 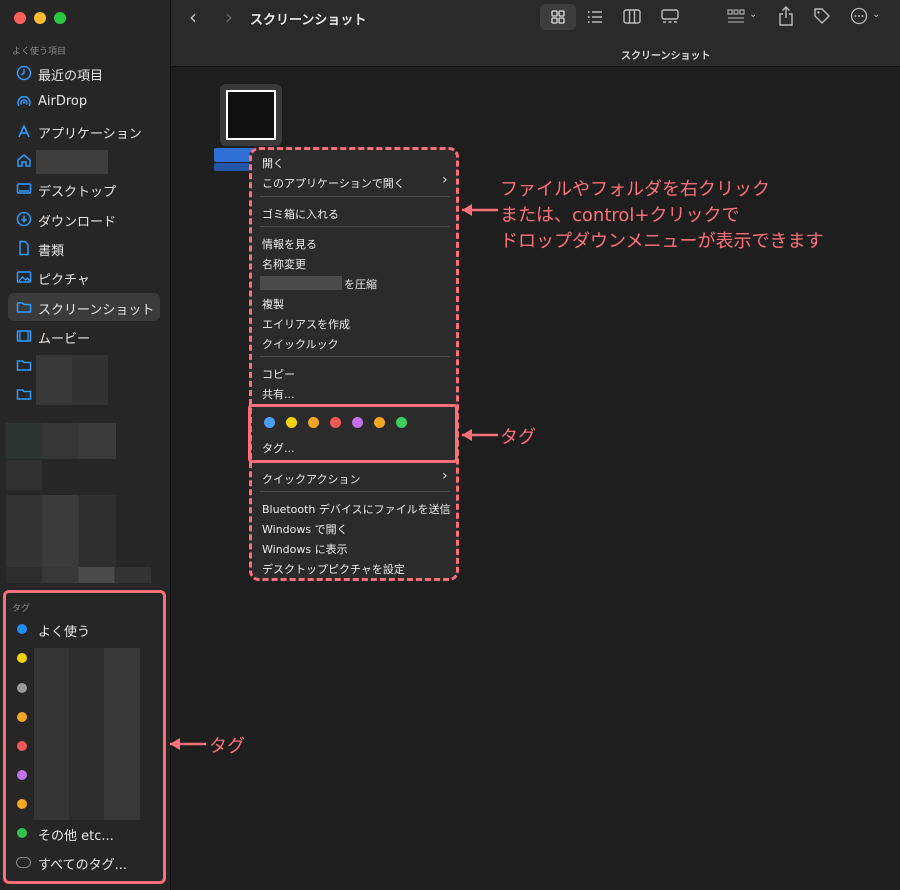 I want to click on document-icon, so click(x=24, y=248).